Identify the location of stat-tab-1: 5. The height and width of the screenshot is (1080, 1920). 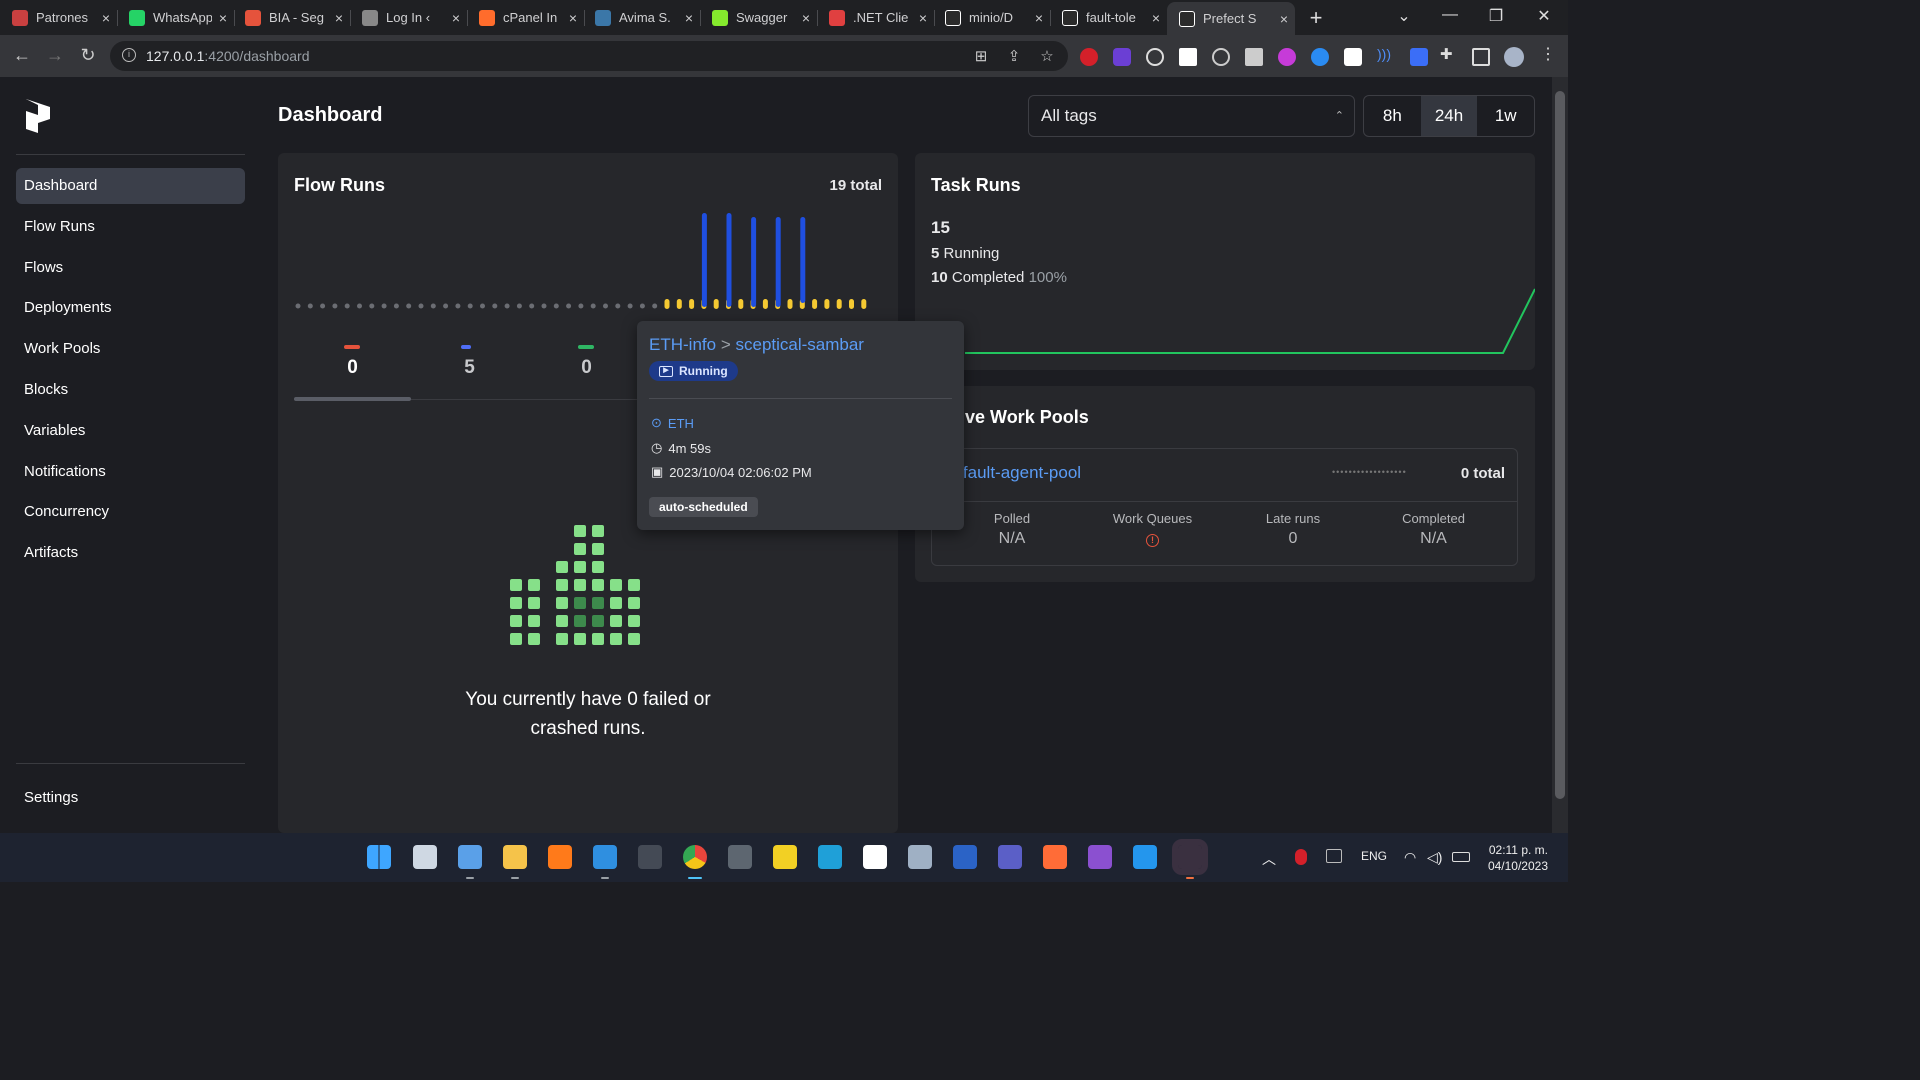
(469, 368).